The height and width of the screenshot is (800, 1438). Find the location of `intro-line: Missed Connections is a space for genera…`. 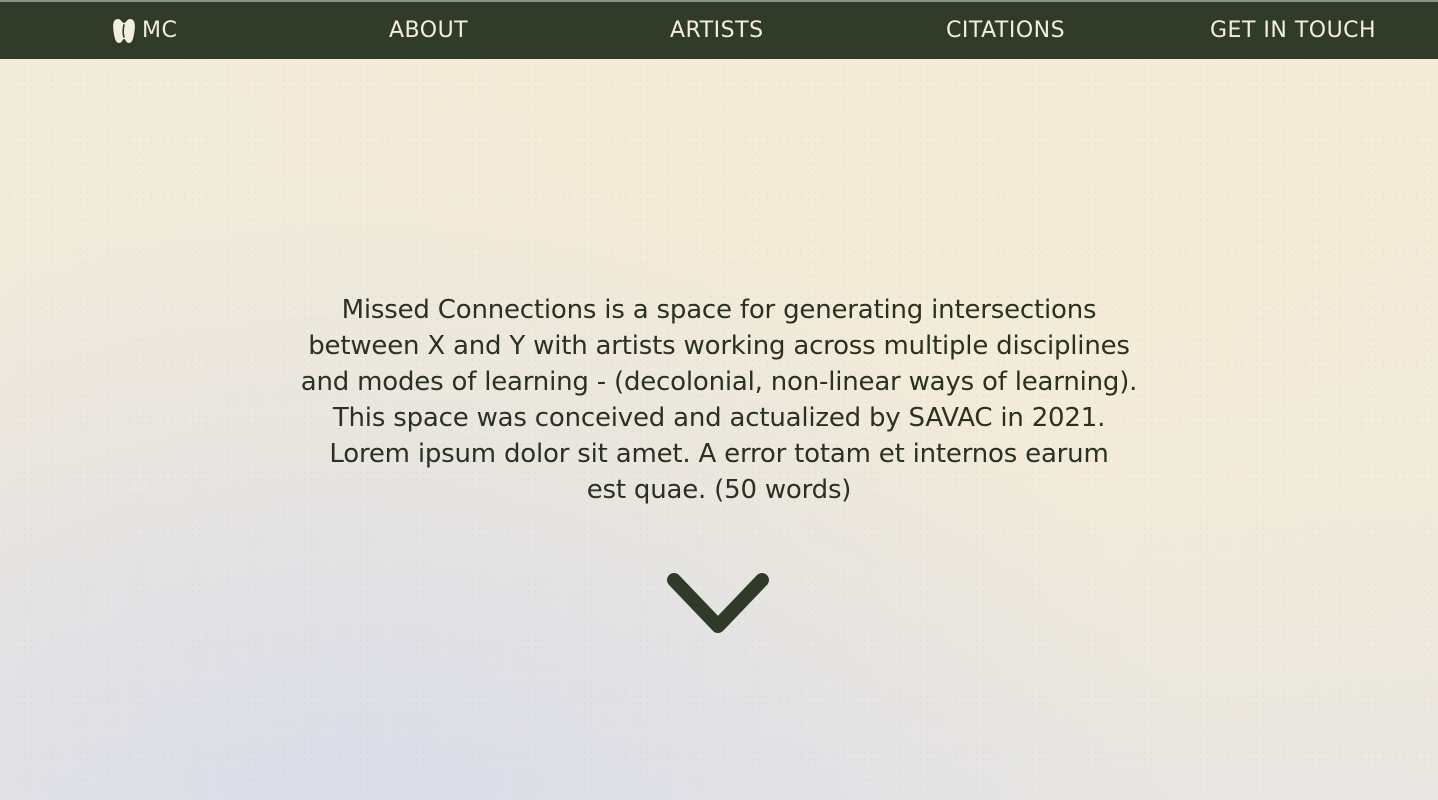

intro-line: Missed Connections is a space for genera… is located at coordinates (719, 310).